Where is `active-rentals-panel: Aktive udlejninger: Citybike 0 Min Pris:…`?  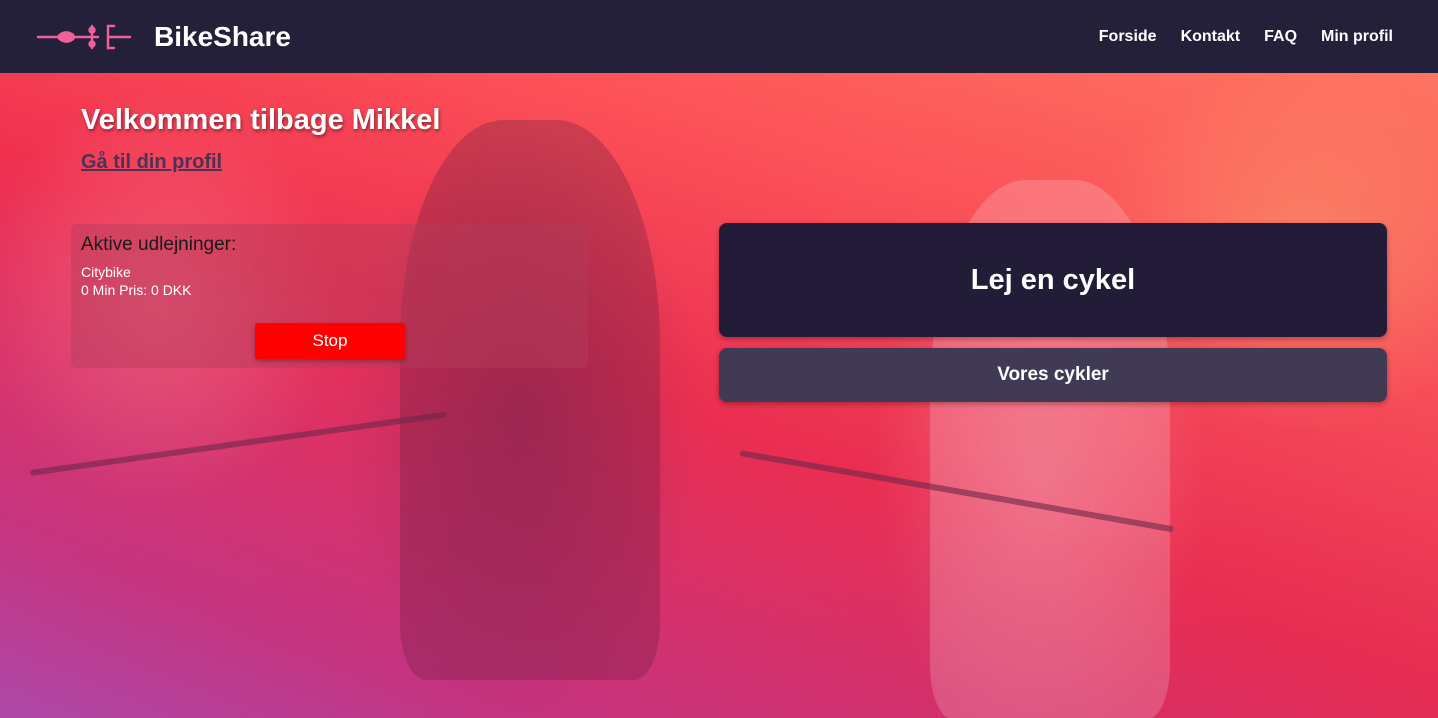
active-rentals-panel: Aktive udlejninger: Citybike 0 Min Pris:… is located at coordinates (329, 296).